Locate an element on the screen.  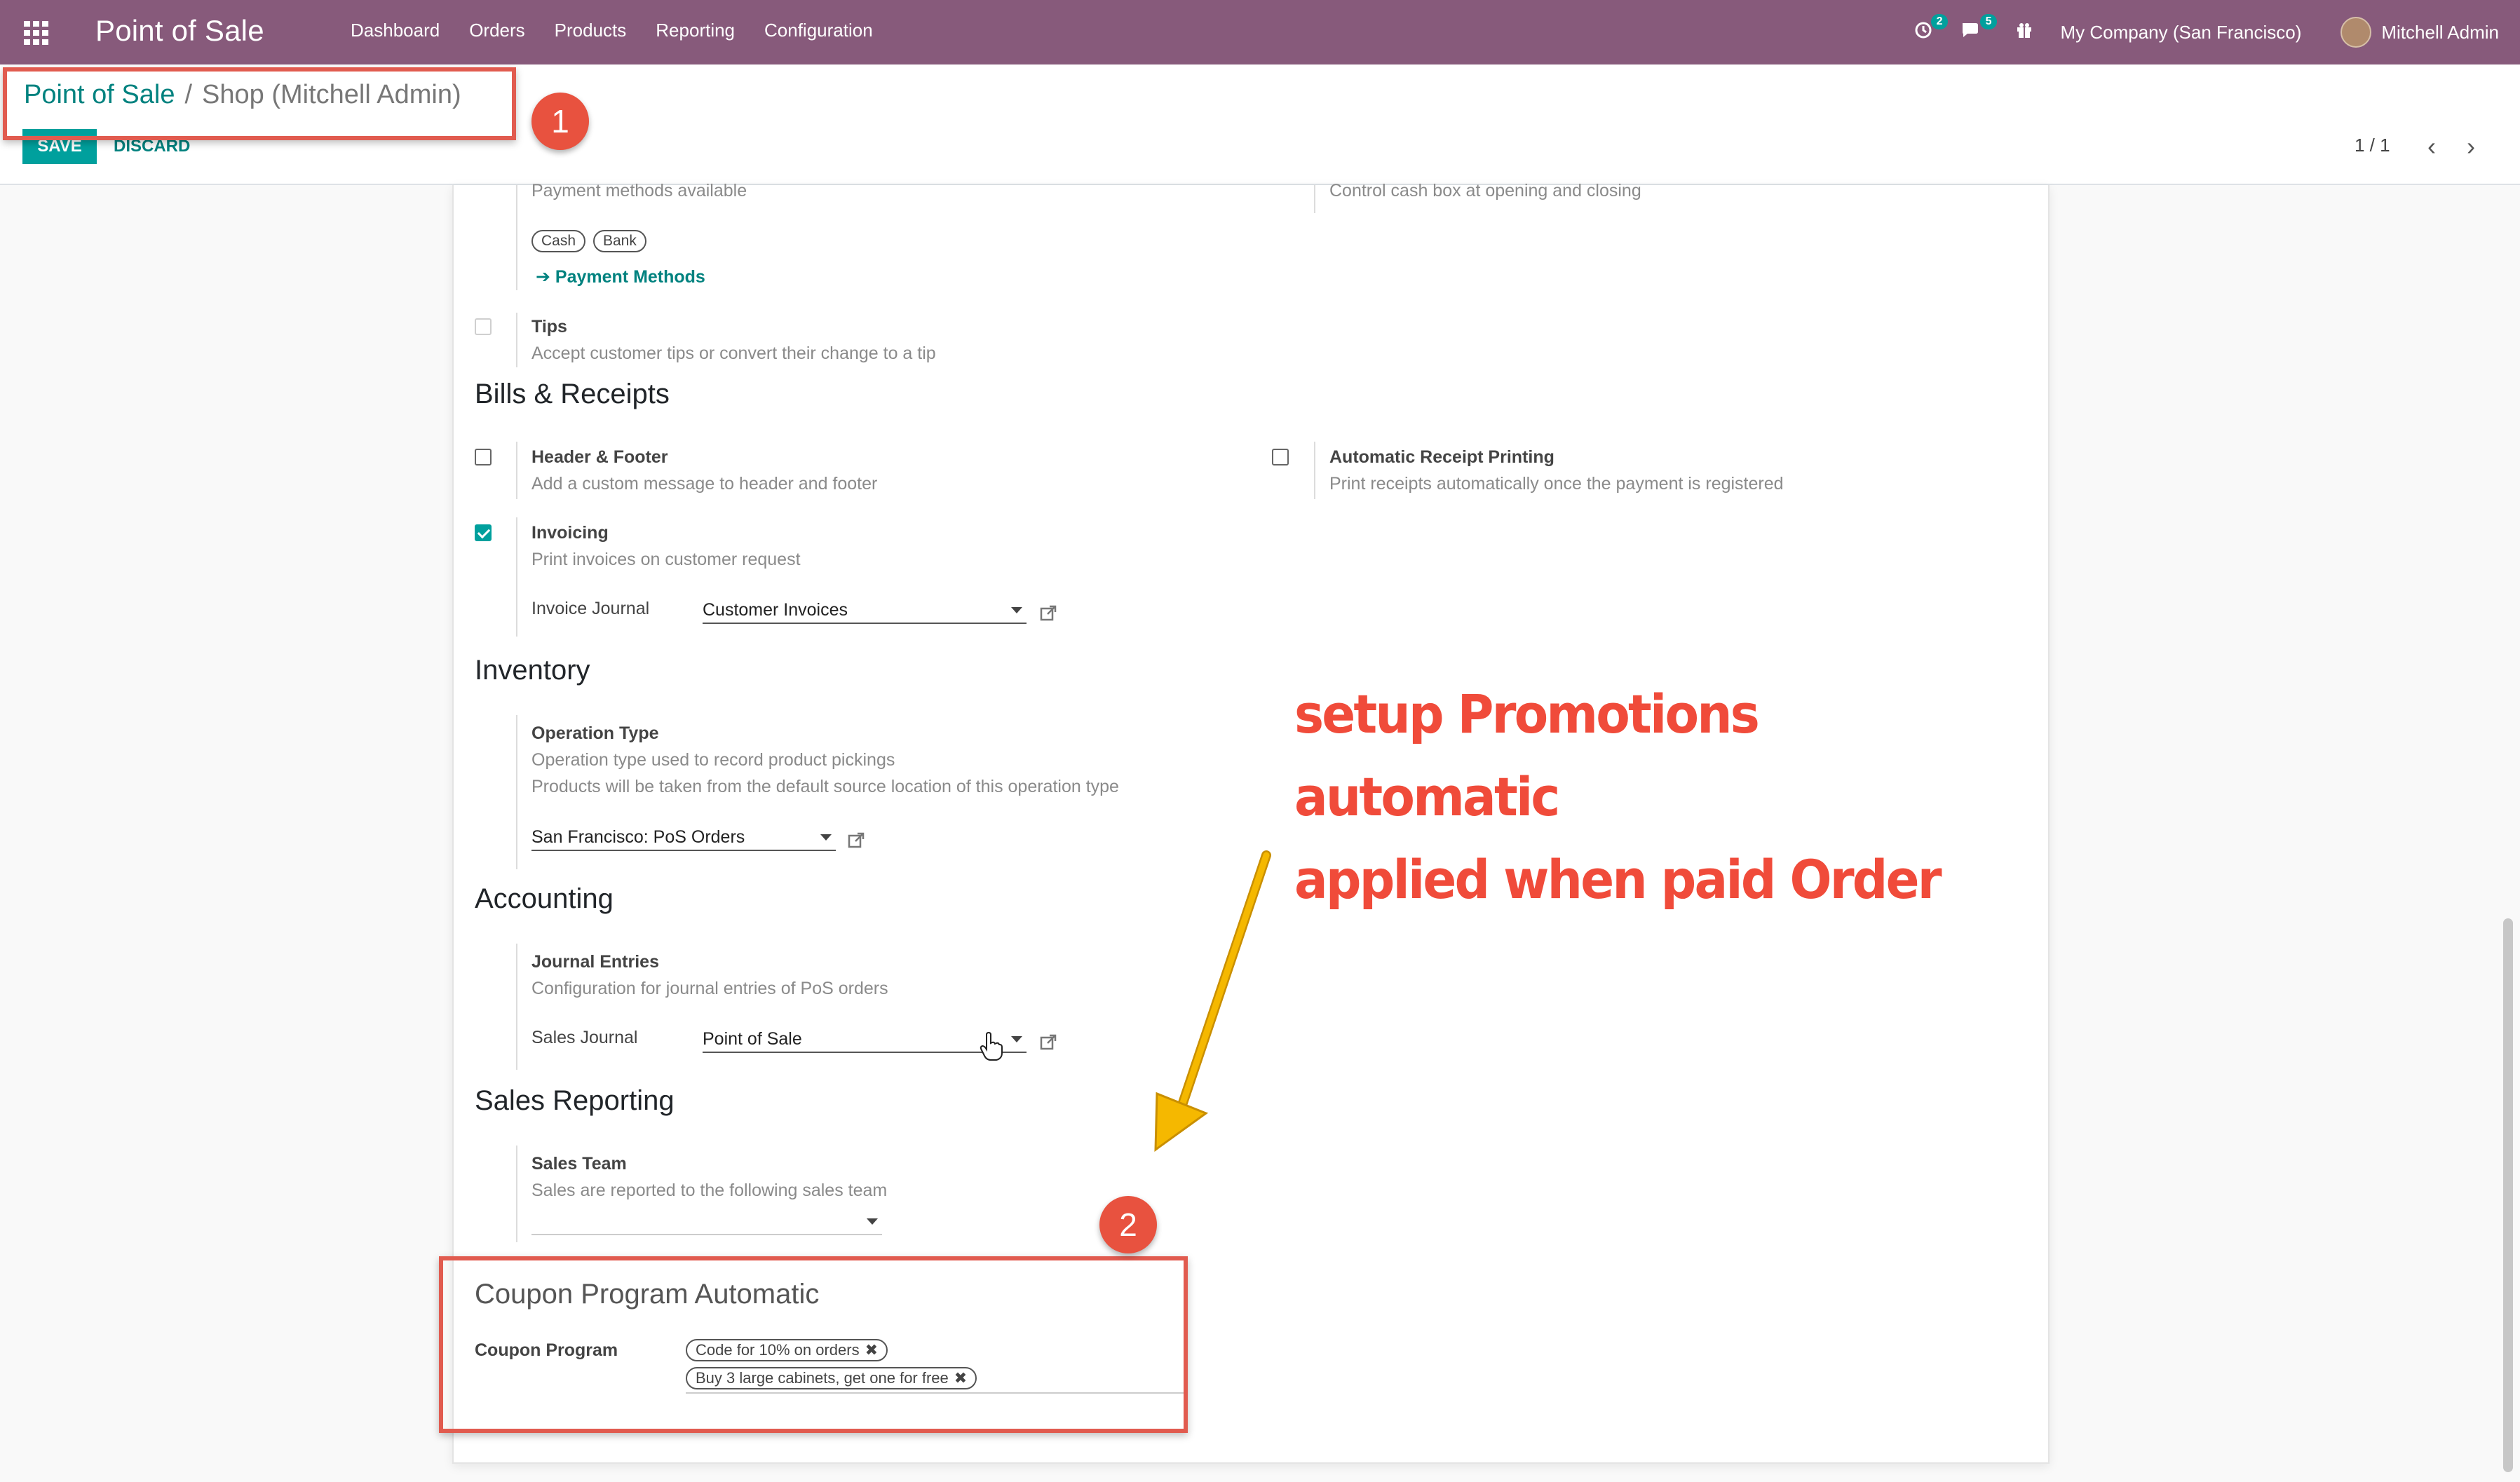
pager-value: 1 / 1 is located at coordinates (2372, 145).